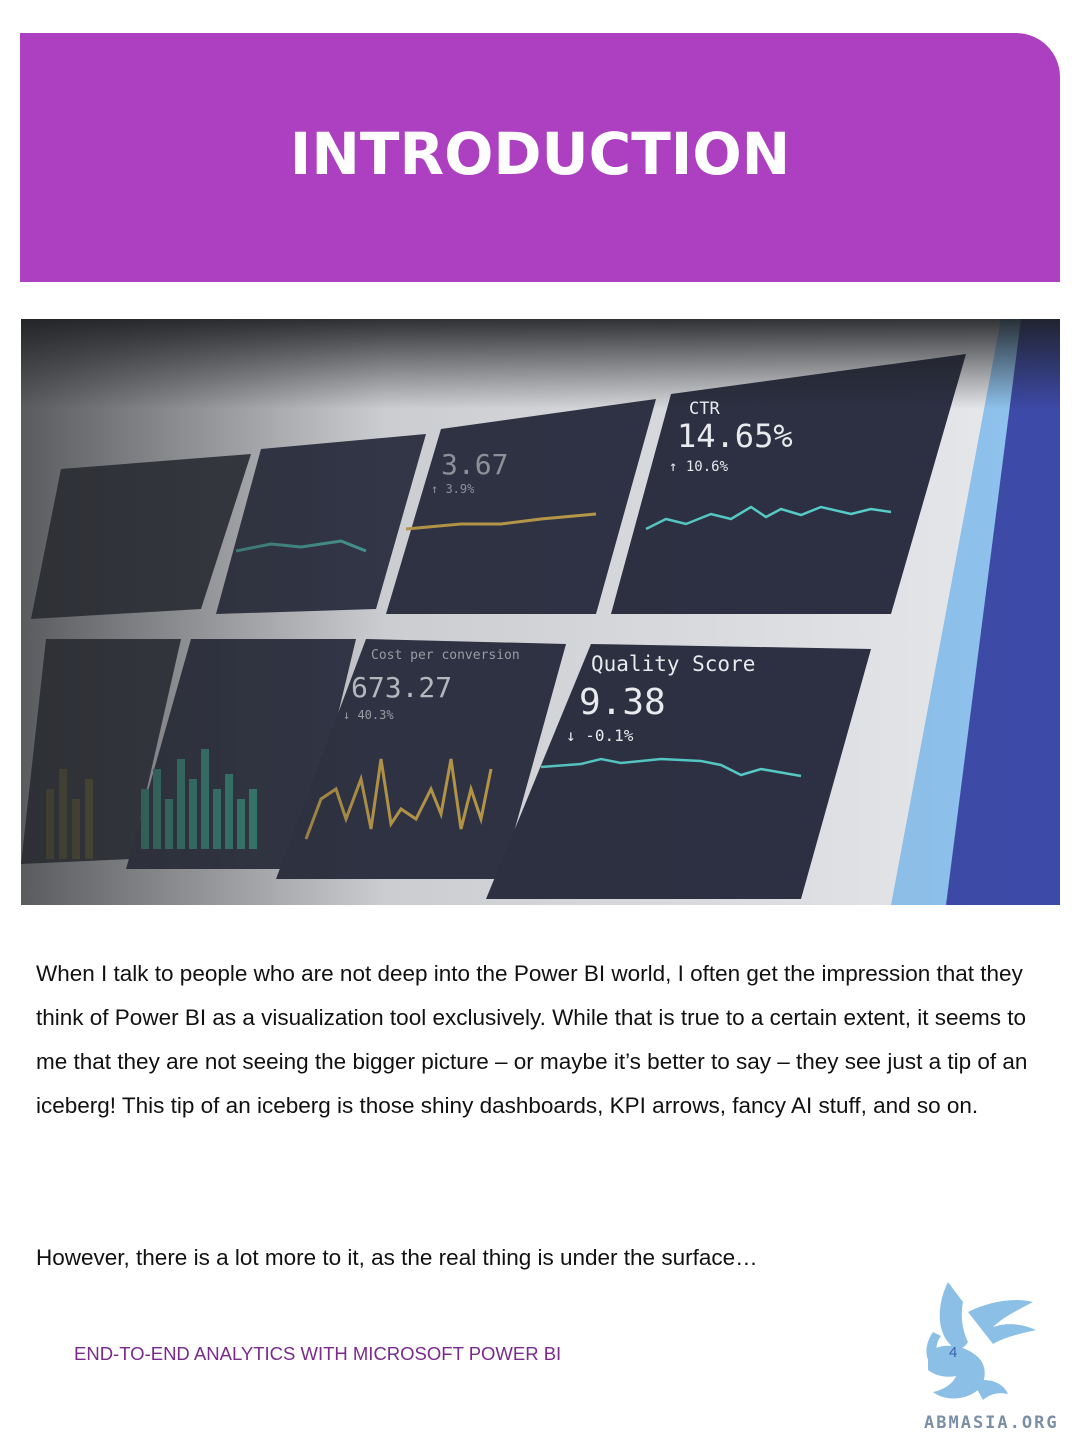  I want to click on tile-value: 3.67, so click(474, 464).